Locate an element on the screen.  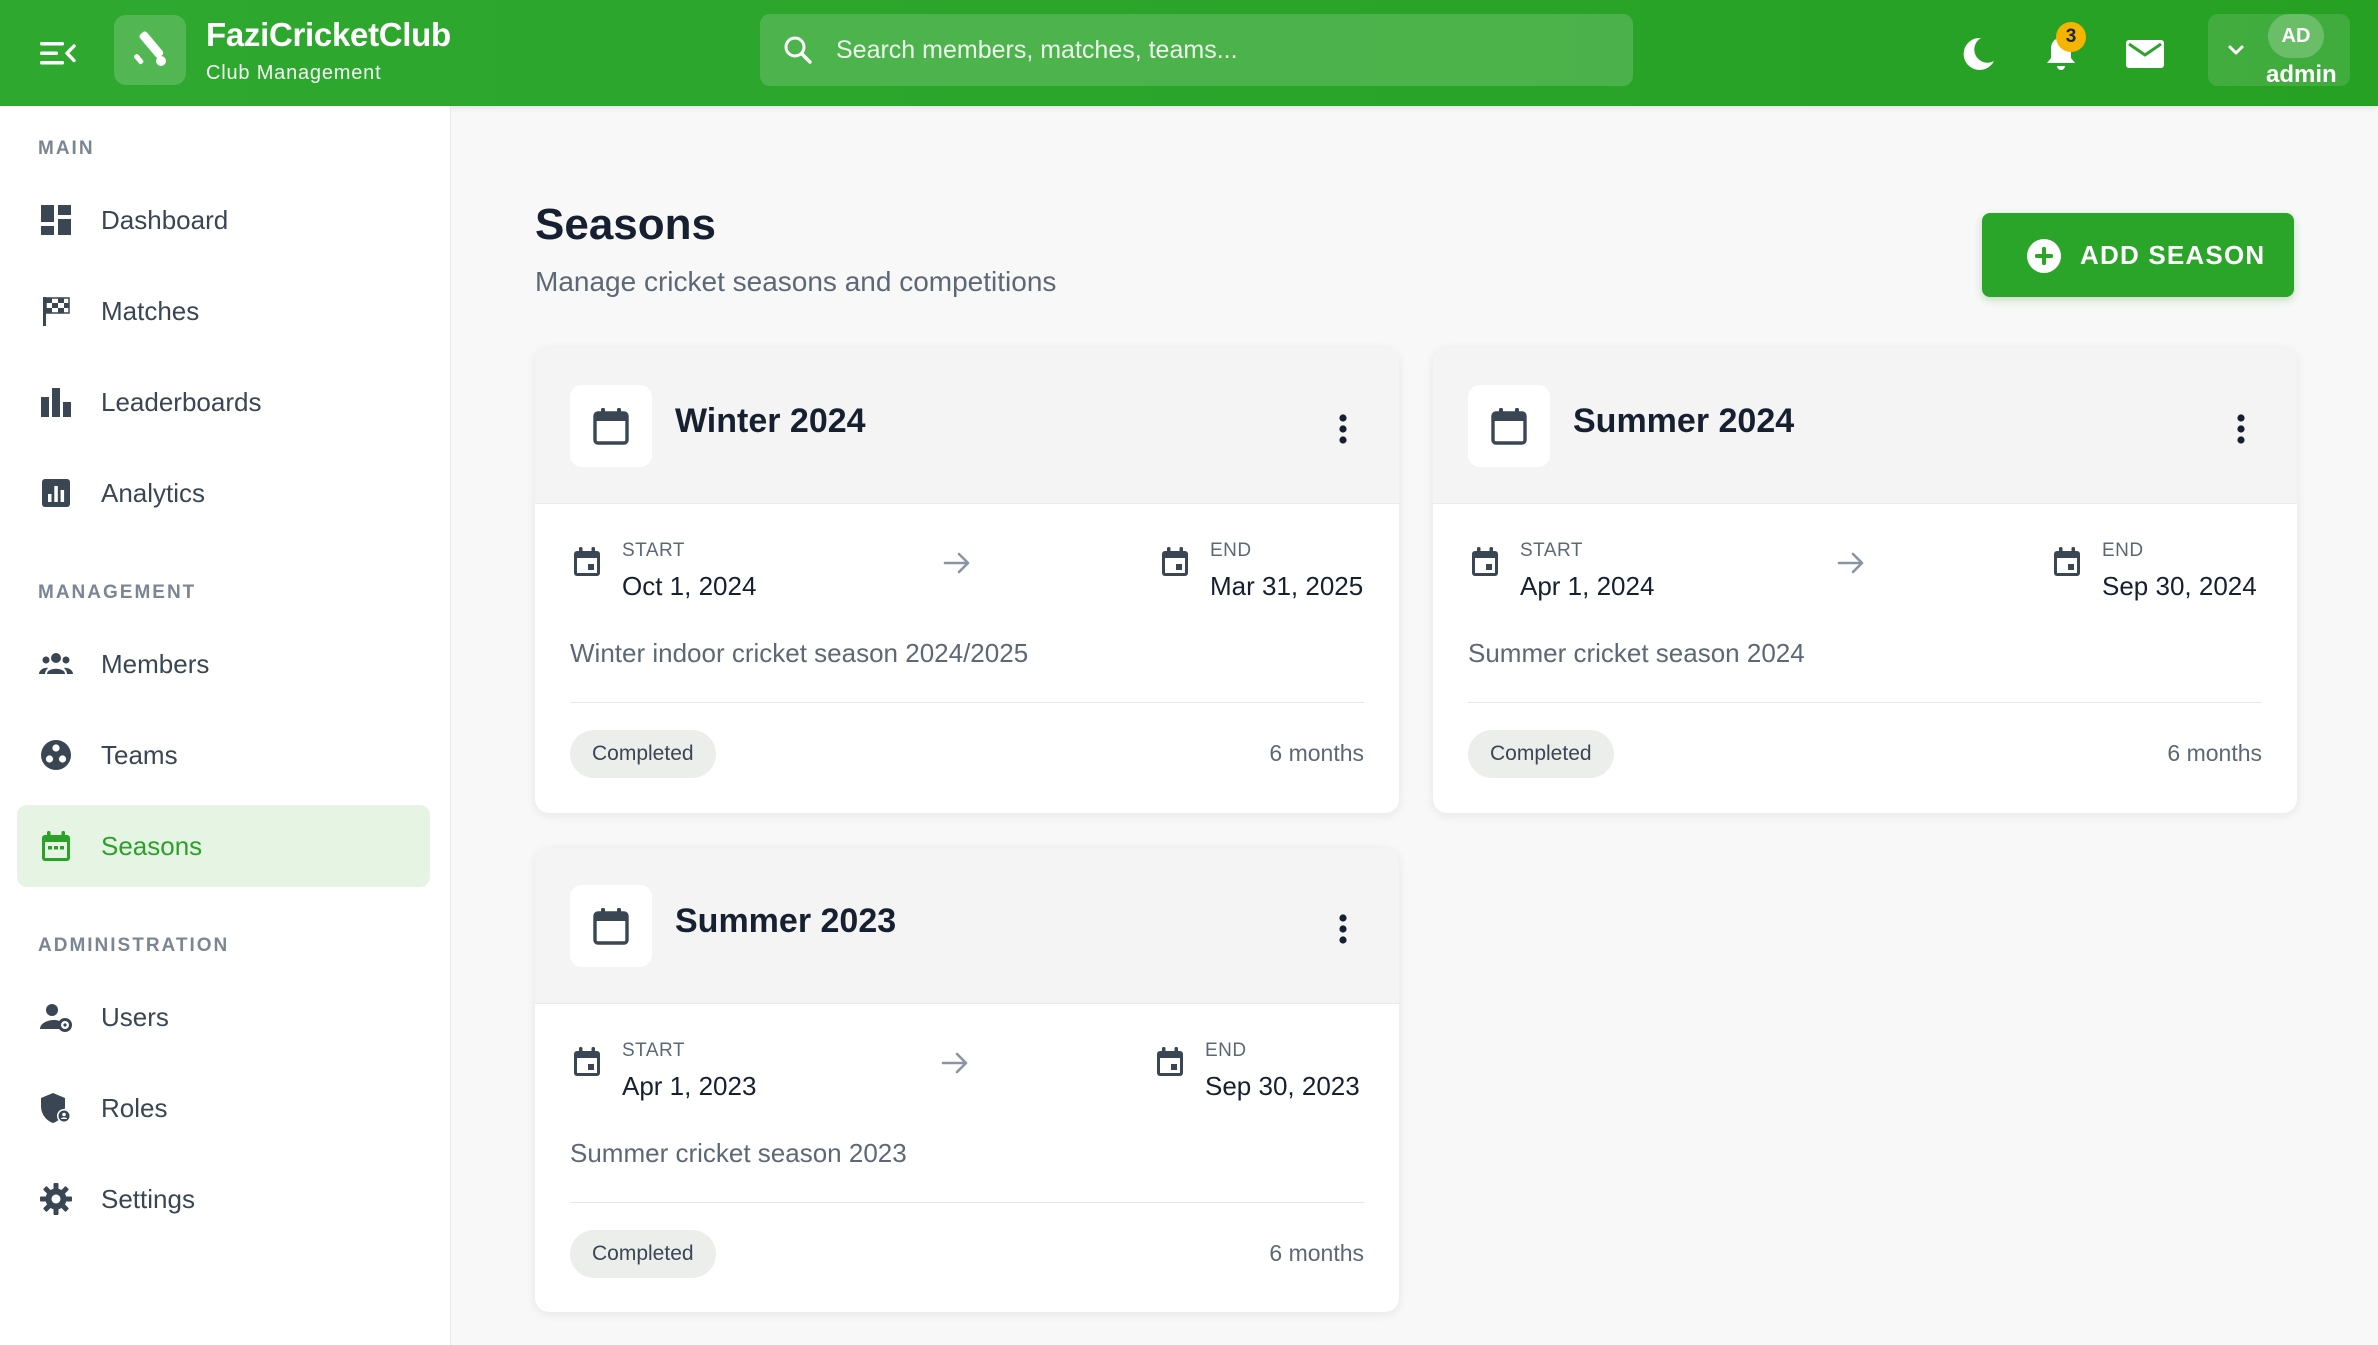
end-date: Mar 31, 2025 is located at coordinates (1287, 586).